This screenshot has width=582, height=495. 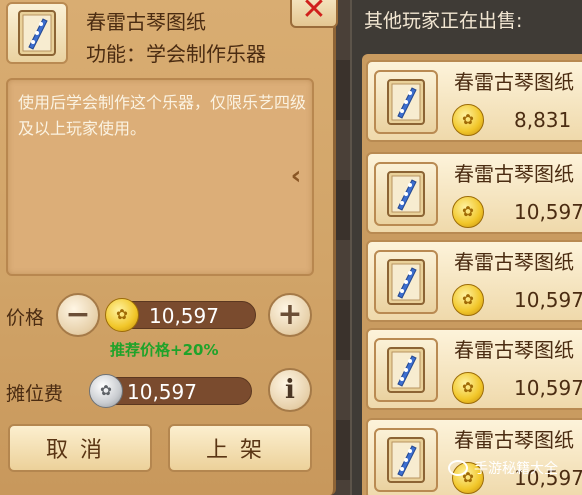 I want to click on minus-icon: −, so click(x=78, y=314).